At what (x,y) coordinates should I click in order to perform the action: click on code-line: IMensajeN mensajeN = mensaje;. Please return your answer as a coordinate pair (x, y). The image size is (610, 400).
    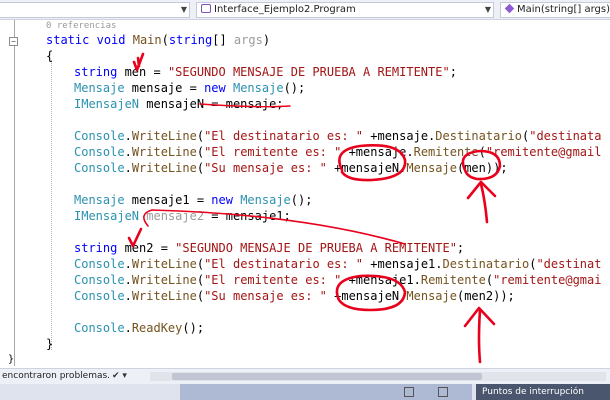
    Looking at the image, I should click on (179, 104).